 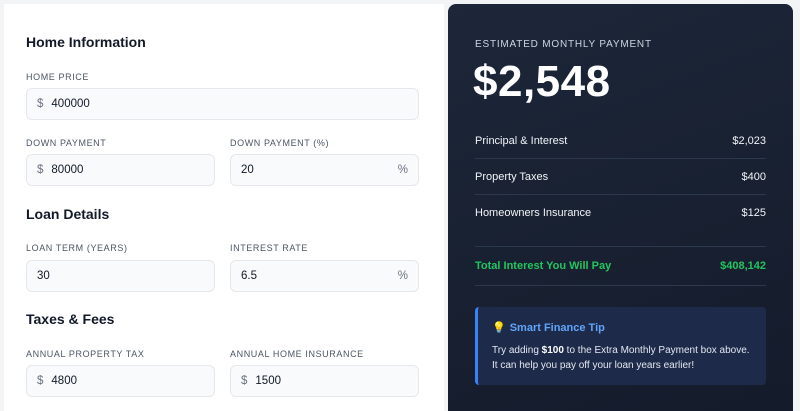 I want to click on down-payment-value: 80000, so click(x=67, y=170).